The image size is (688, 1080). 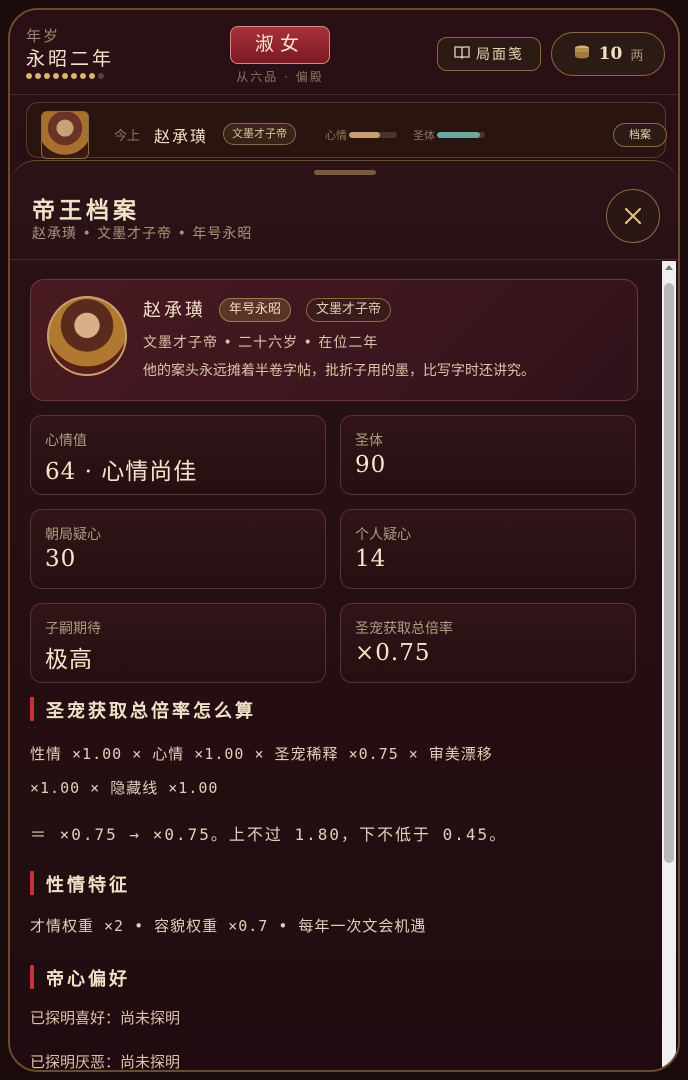 What do you see at coordinates (261, 343) in the screenshot?
I see `profile-meta: 文墨才子帝 • 二十六岁 • 在位二年` at bounding box center [261, 343].